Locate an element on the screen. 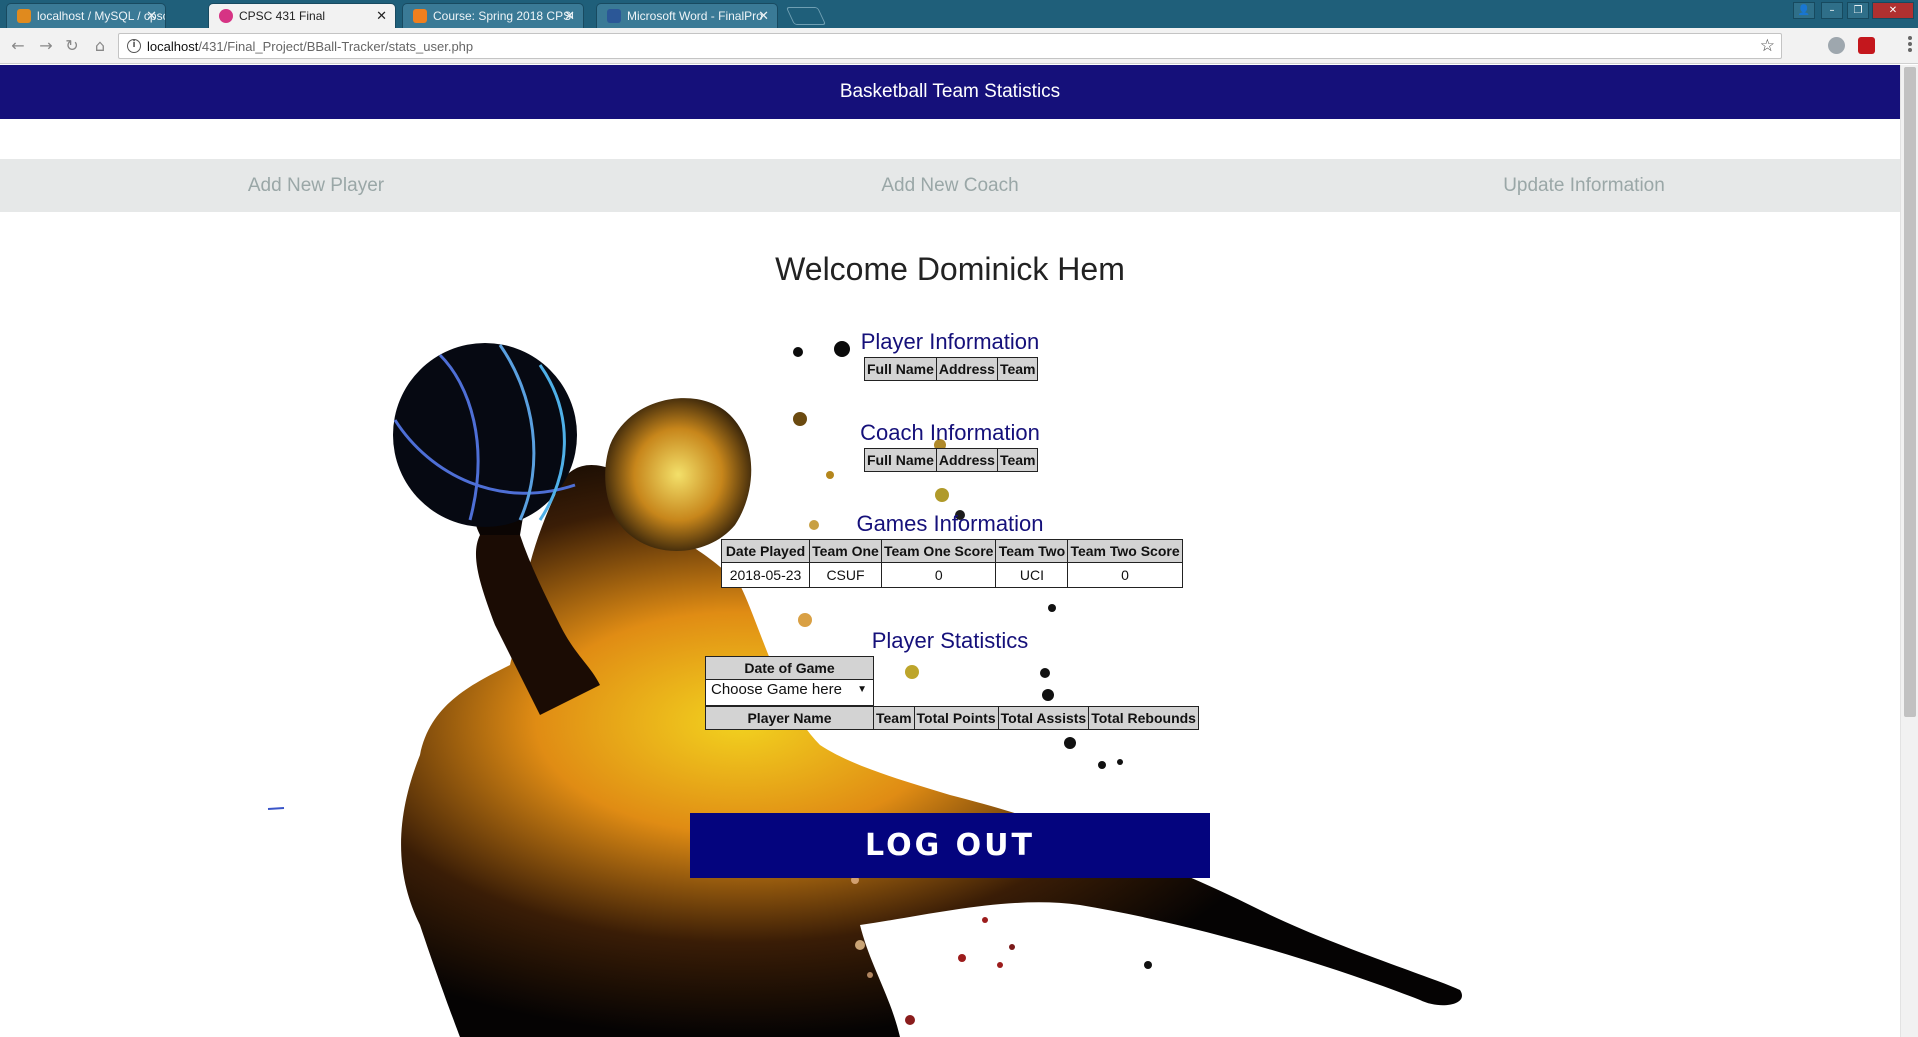  column-header: Team One is located at coordinates (845, 551).